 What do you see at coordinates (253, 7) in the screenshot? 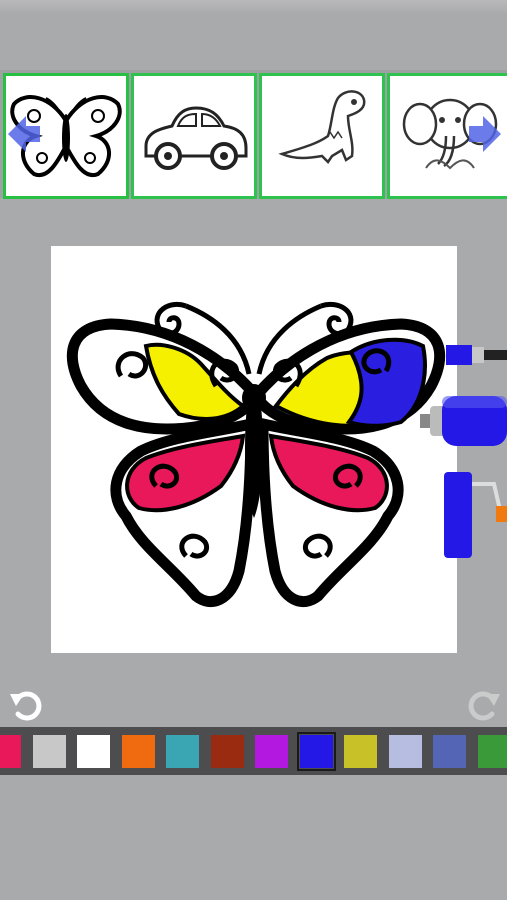
I see `top-bar` at bounding box center [253, 7].